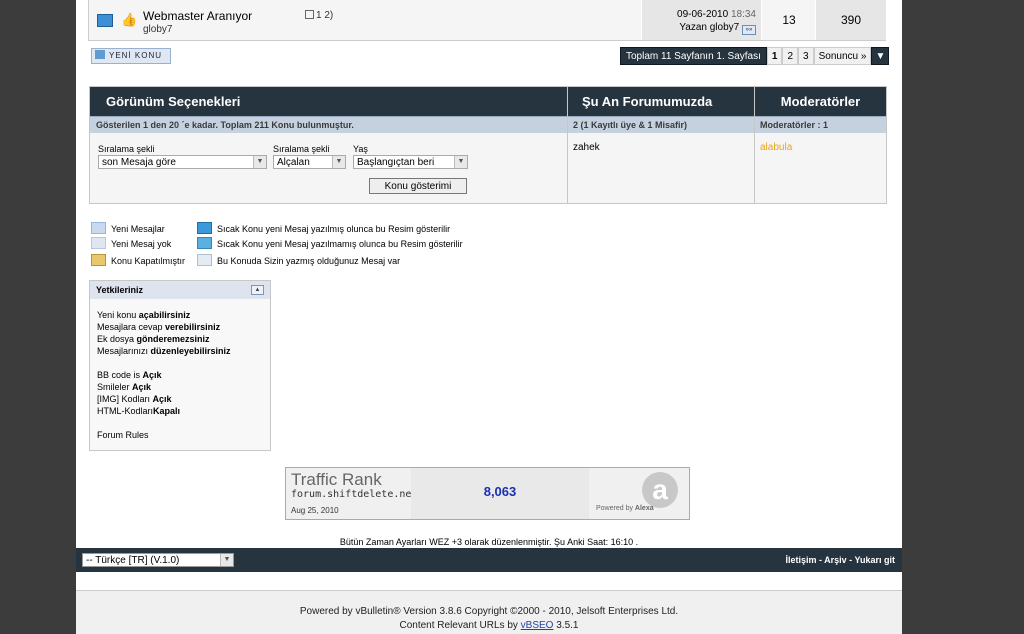  Describe the element at coordinates (157, 29) in the screenshot. I see `thread-author: globy7` at that location.